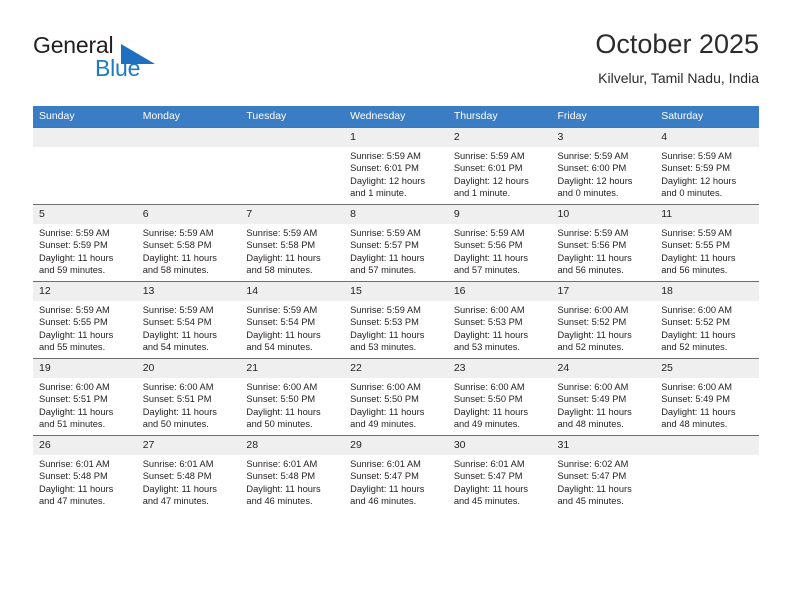 This screenshot has width=792, height=612. What do you see at coordinates (292, 117) in the screenshot?
I see `weekday-header-tuesday: Tuesday` at bounding box center [292, 117].